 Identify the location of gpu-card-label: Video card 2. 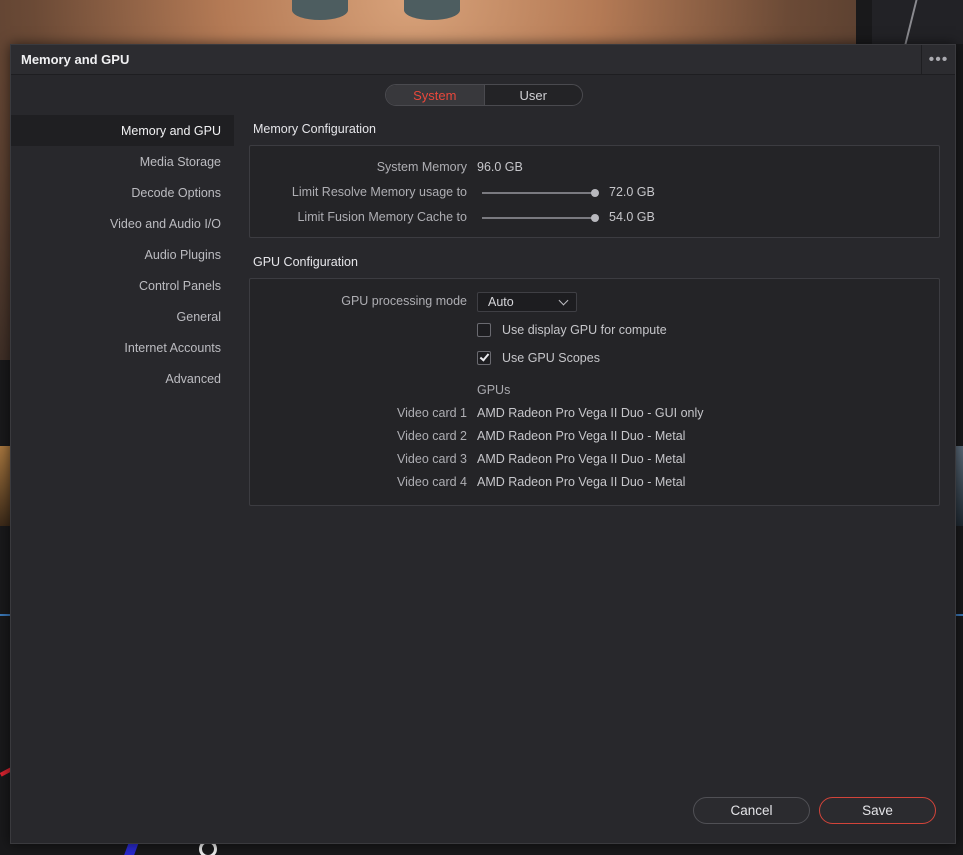
(432, 436).